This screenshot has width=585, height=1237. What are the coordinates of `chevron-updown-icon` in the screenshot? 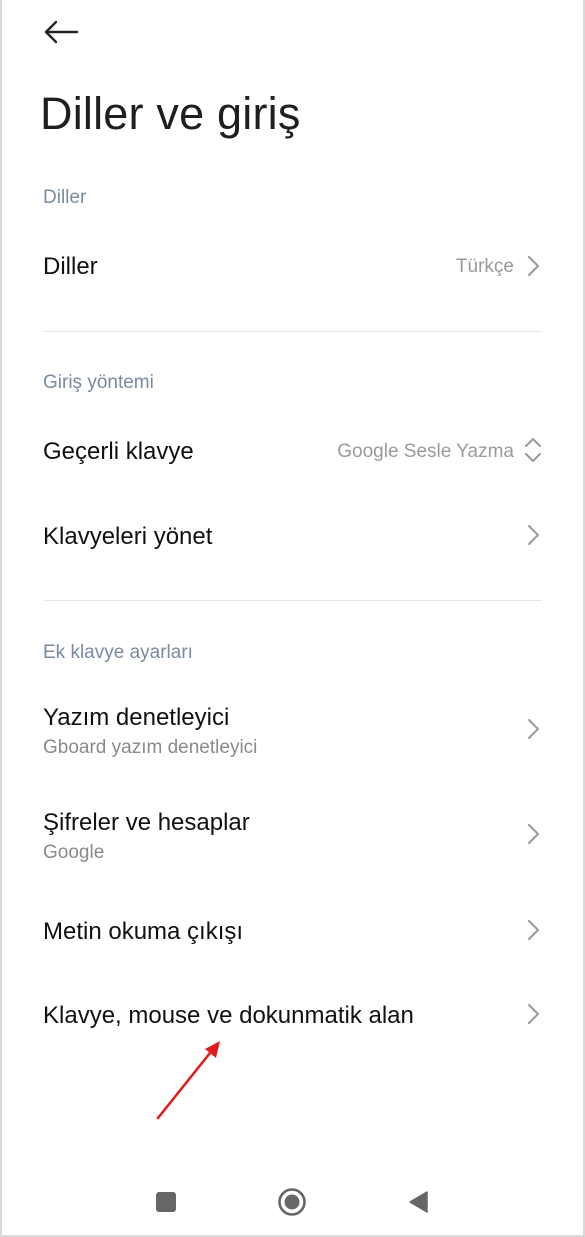 It's located at (533, 450).